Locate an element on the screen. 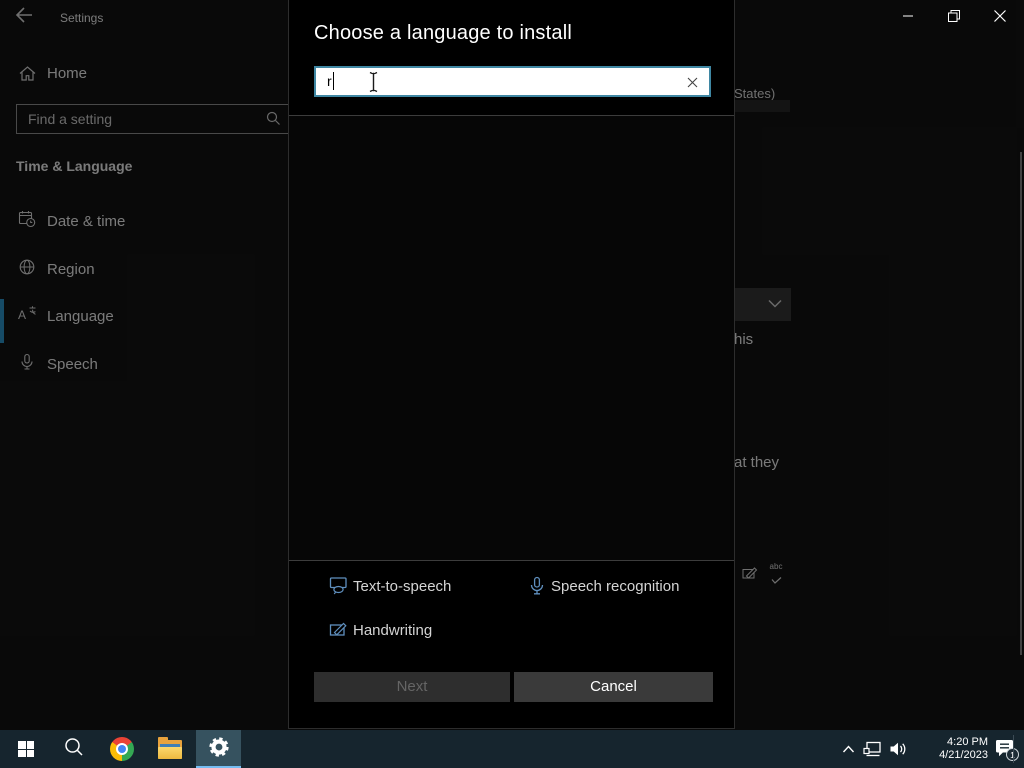 The width and height of the screenshot is (1024, 768). clear-x-icon is located at coordinates (692, 82).